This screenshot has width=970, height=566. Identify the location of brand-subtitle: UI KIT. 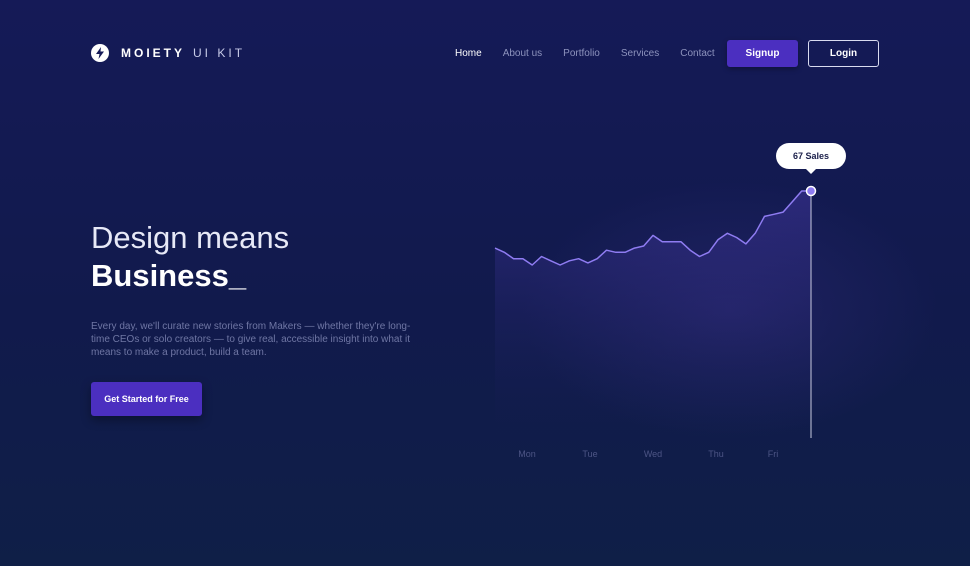
(219, 53).